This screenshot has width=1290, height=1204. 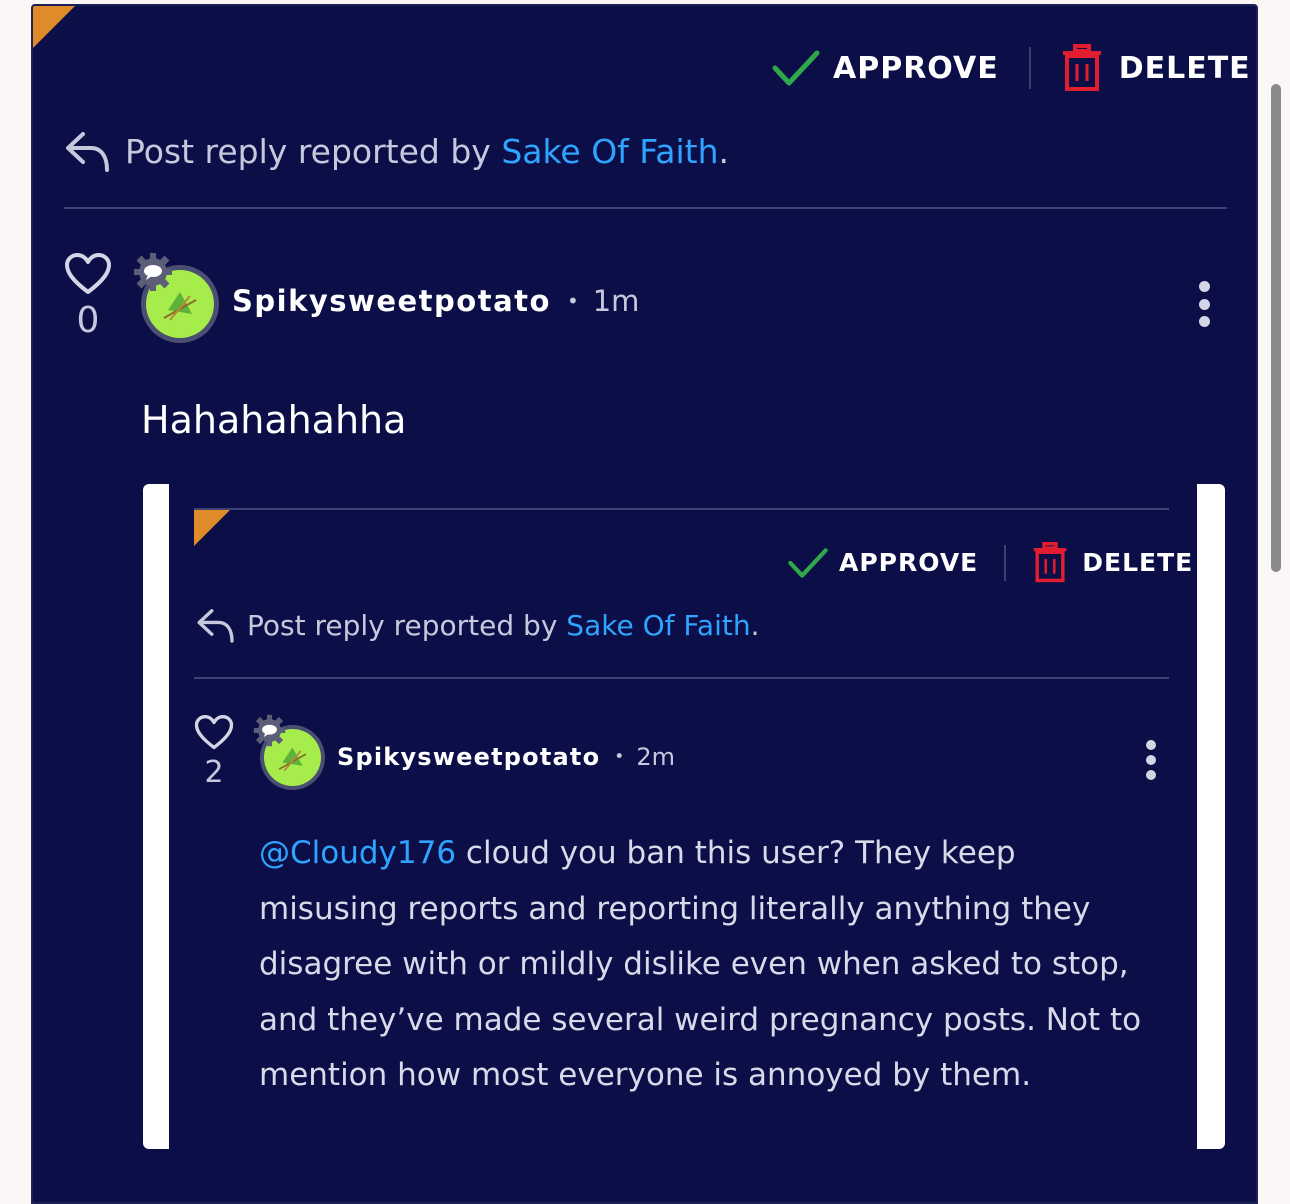 I want to click on embedded-report-notice: Post reply reported by Sake Of Faith ., so click(x=477, y=625).